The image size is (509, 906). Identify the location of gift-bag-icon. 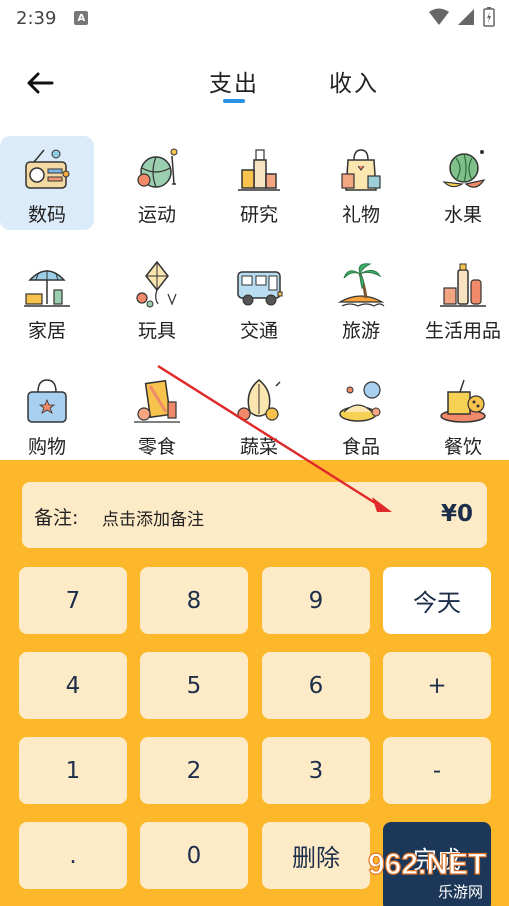
(361, 170).